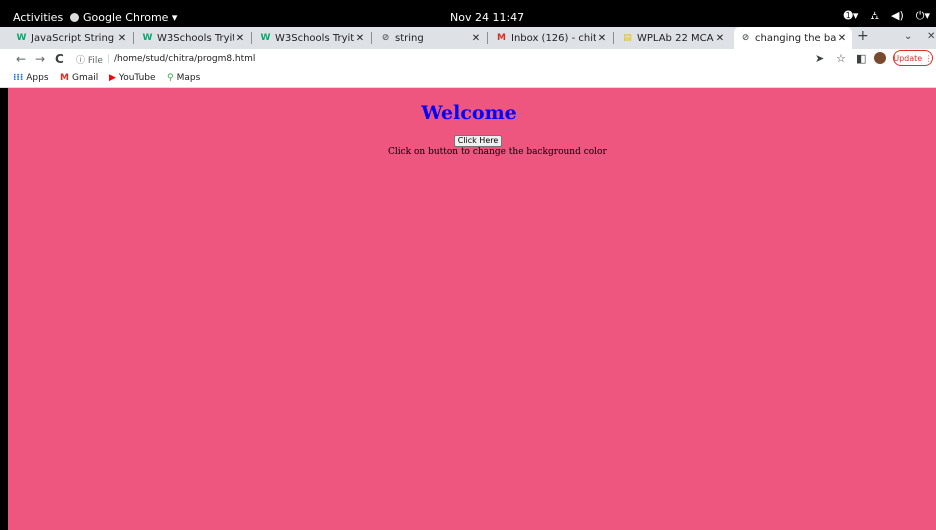 This screenshot has width=936, height=530. I want to click on site-info-icon: ⓘ File, so click(89, 59).